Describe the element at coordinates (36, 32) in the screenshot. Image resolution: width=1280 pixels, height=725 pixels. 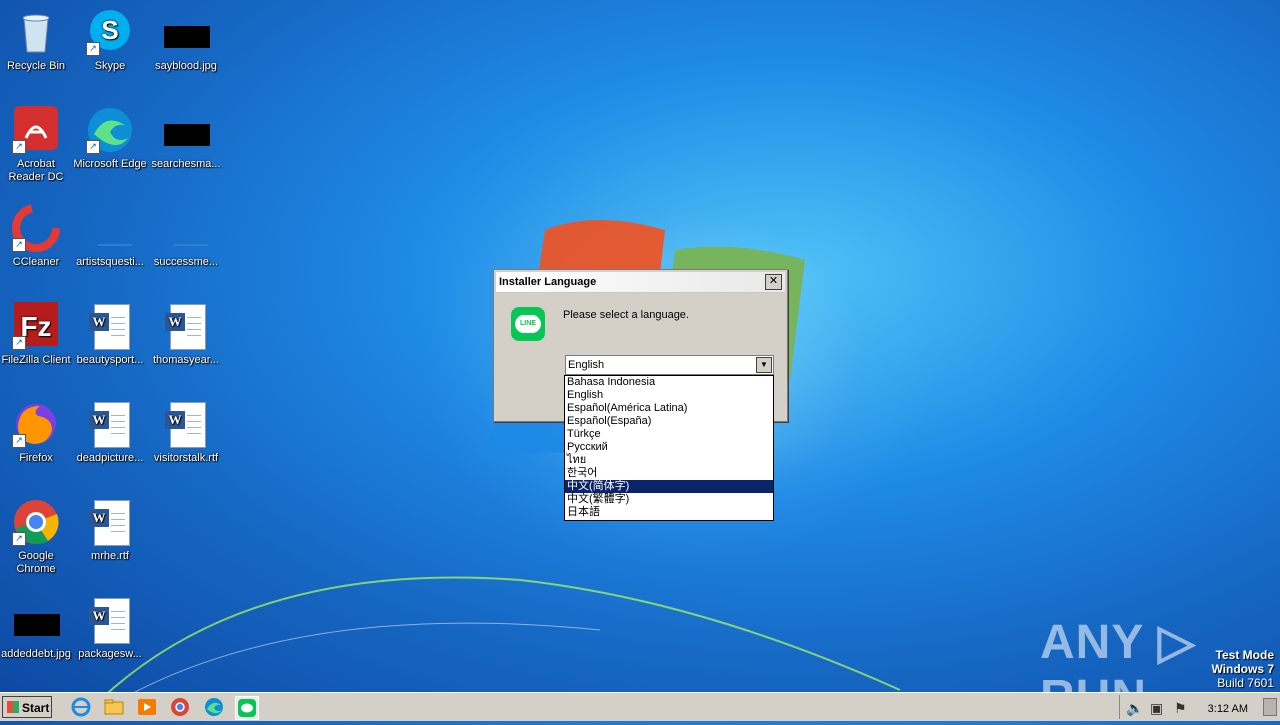
I see `recycle-bin-icon` at that location.